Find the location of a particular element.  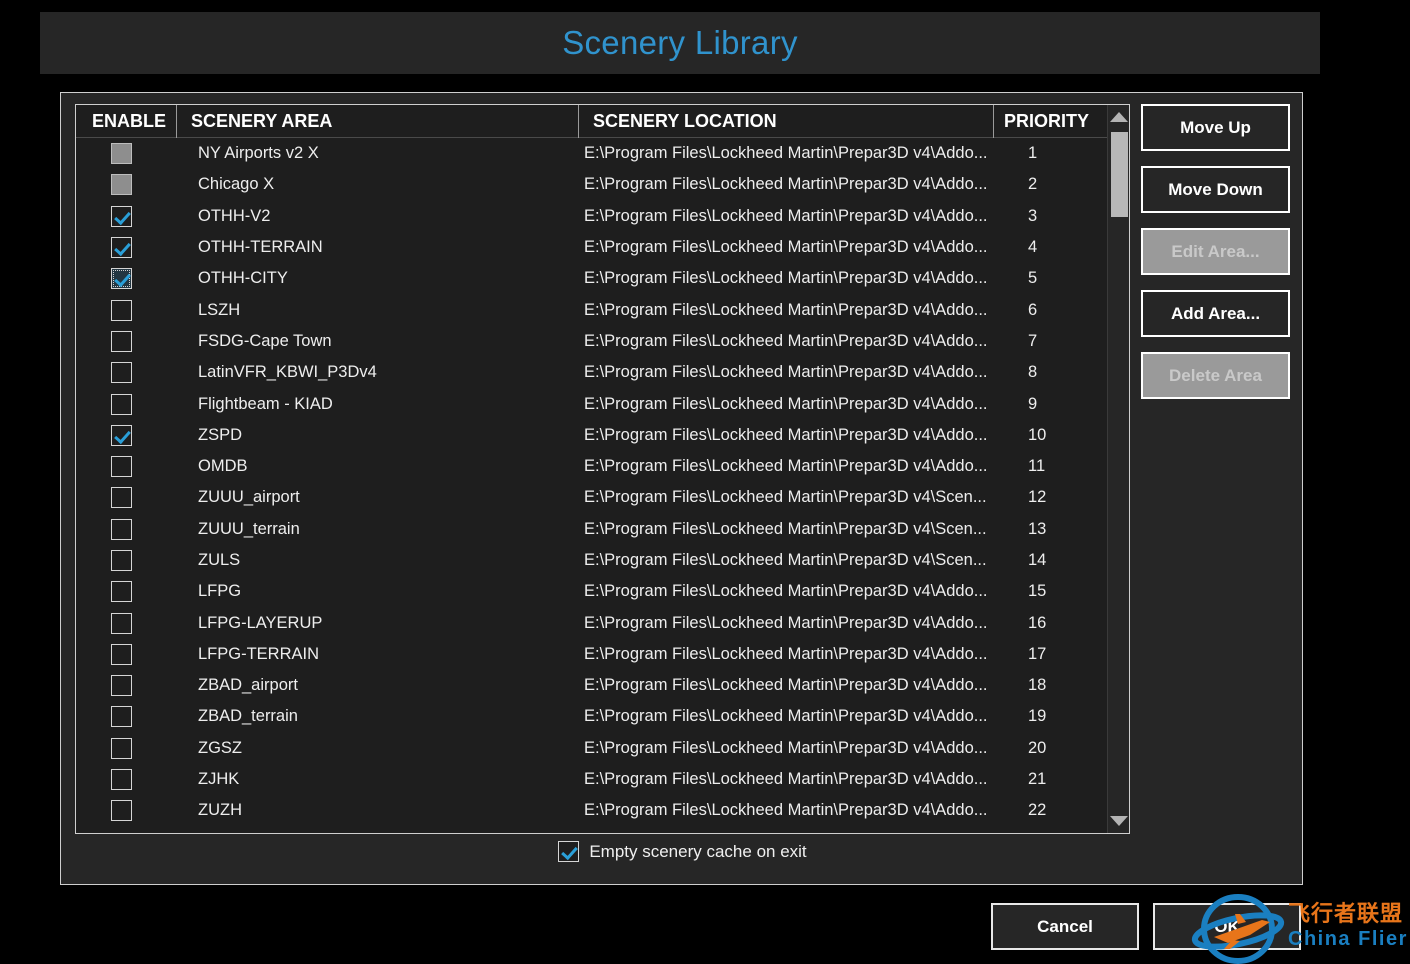

cell-priority: 15 is located at coordinates (1037, 591).